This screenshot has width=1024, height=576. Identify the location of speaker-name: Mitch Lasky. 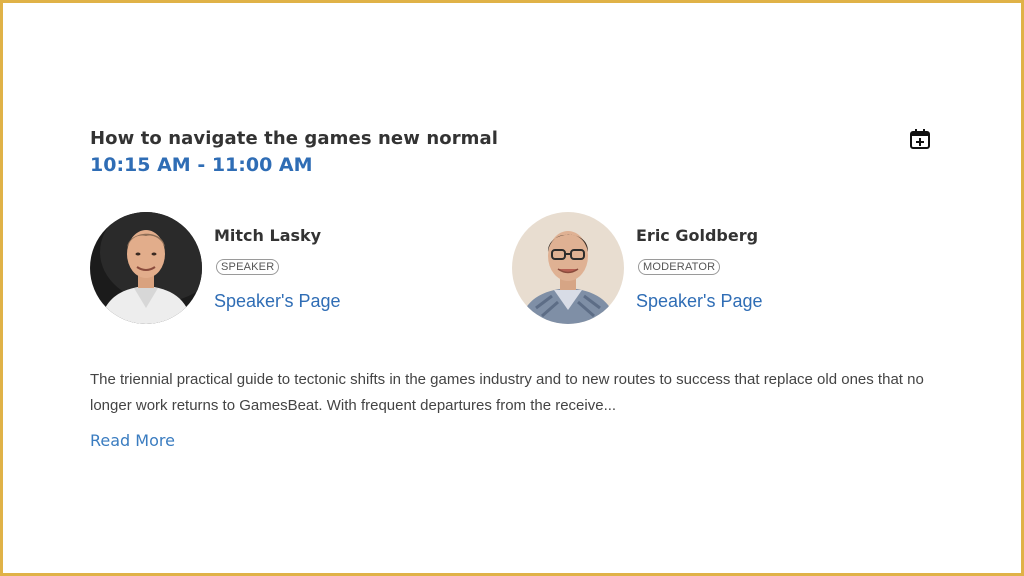
(268, 235).